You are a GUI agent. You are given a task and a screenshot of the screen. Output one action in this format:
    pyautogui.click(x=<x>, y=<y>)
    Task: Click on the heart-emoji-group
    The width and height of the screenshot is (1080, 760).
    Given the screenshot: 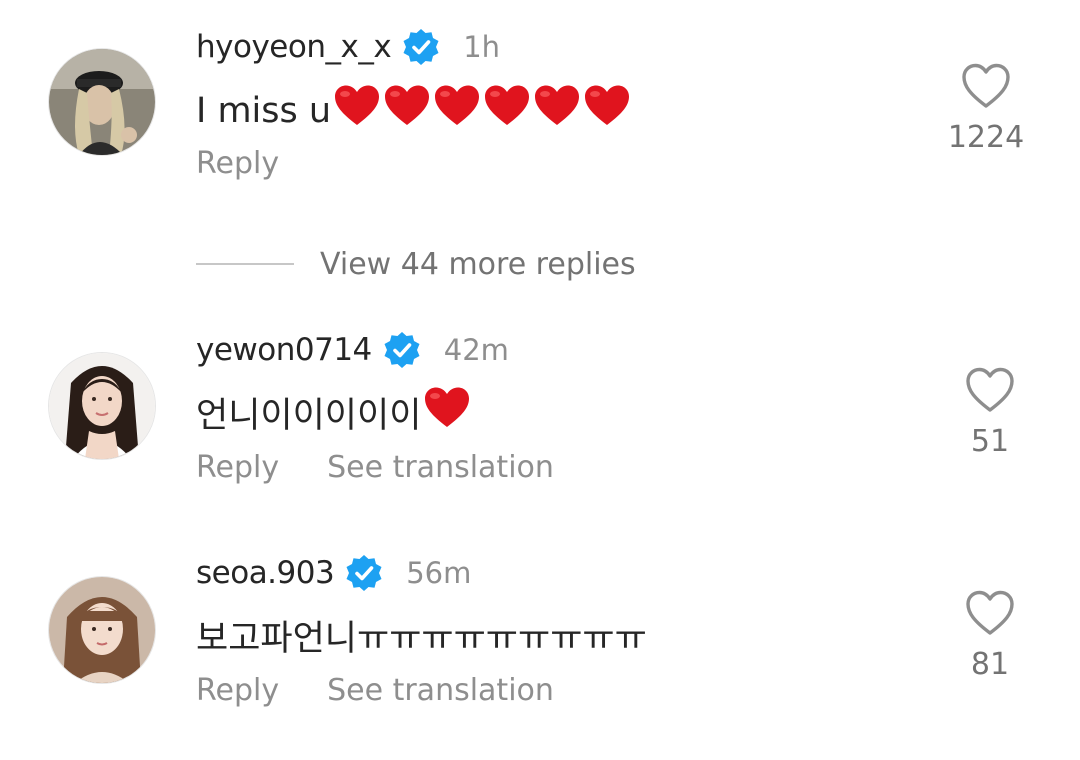 What is the action you would take?
    pyautogui.click(x=446, y=412)
    